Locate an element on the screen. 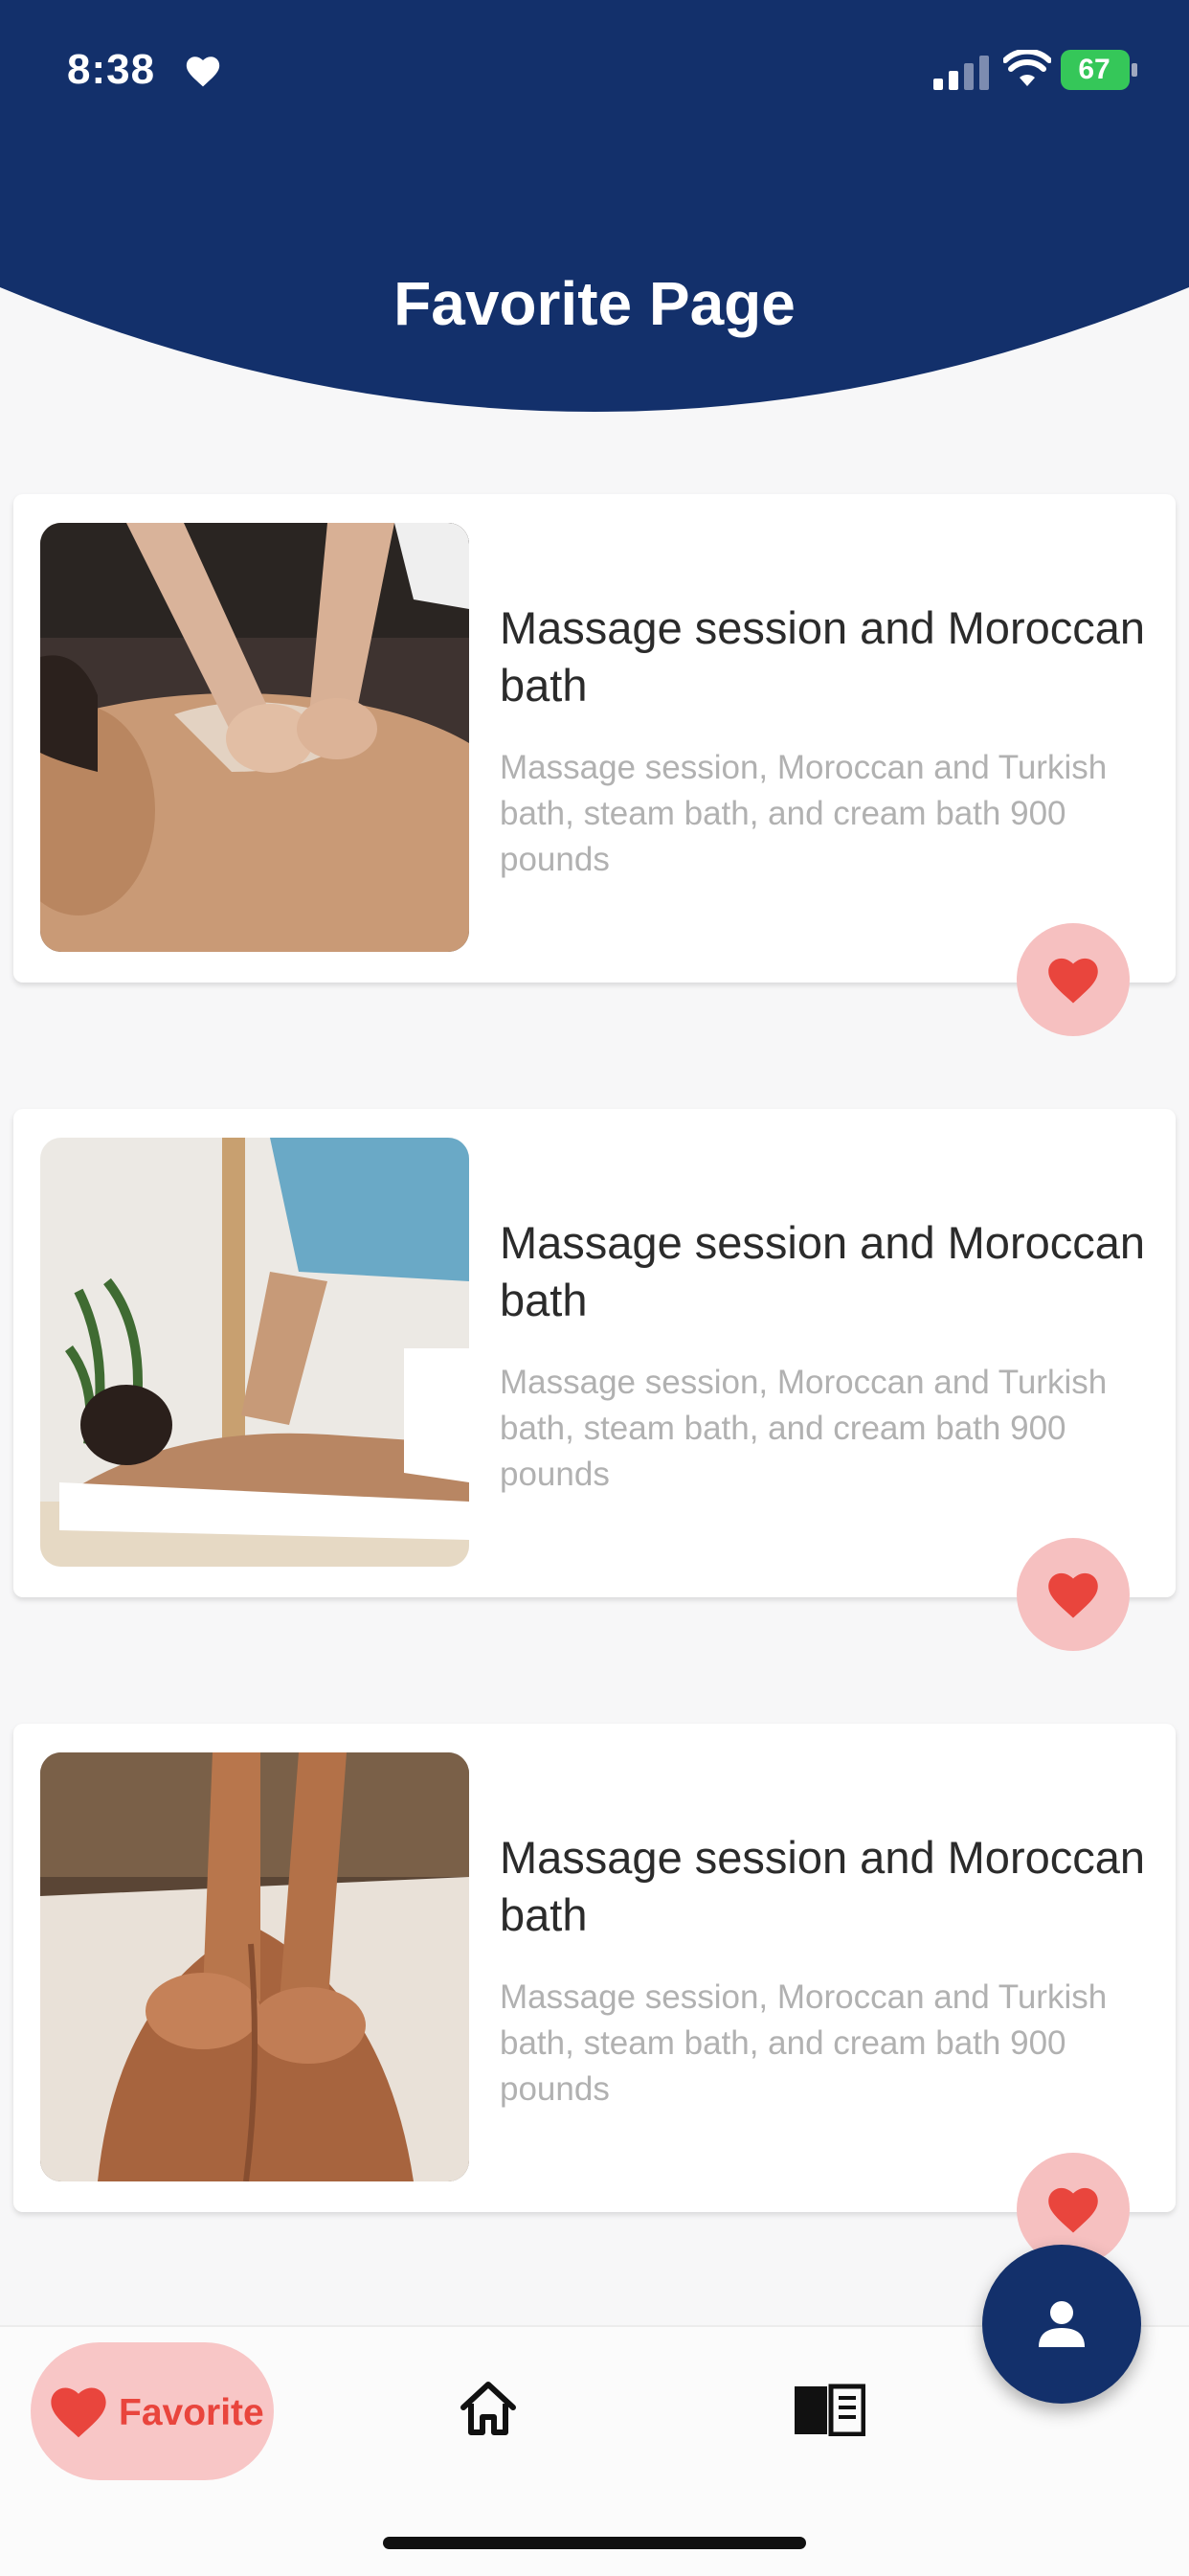  wifi-icon is located at coordinates (1027, 68).